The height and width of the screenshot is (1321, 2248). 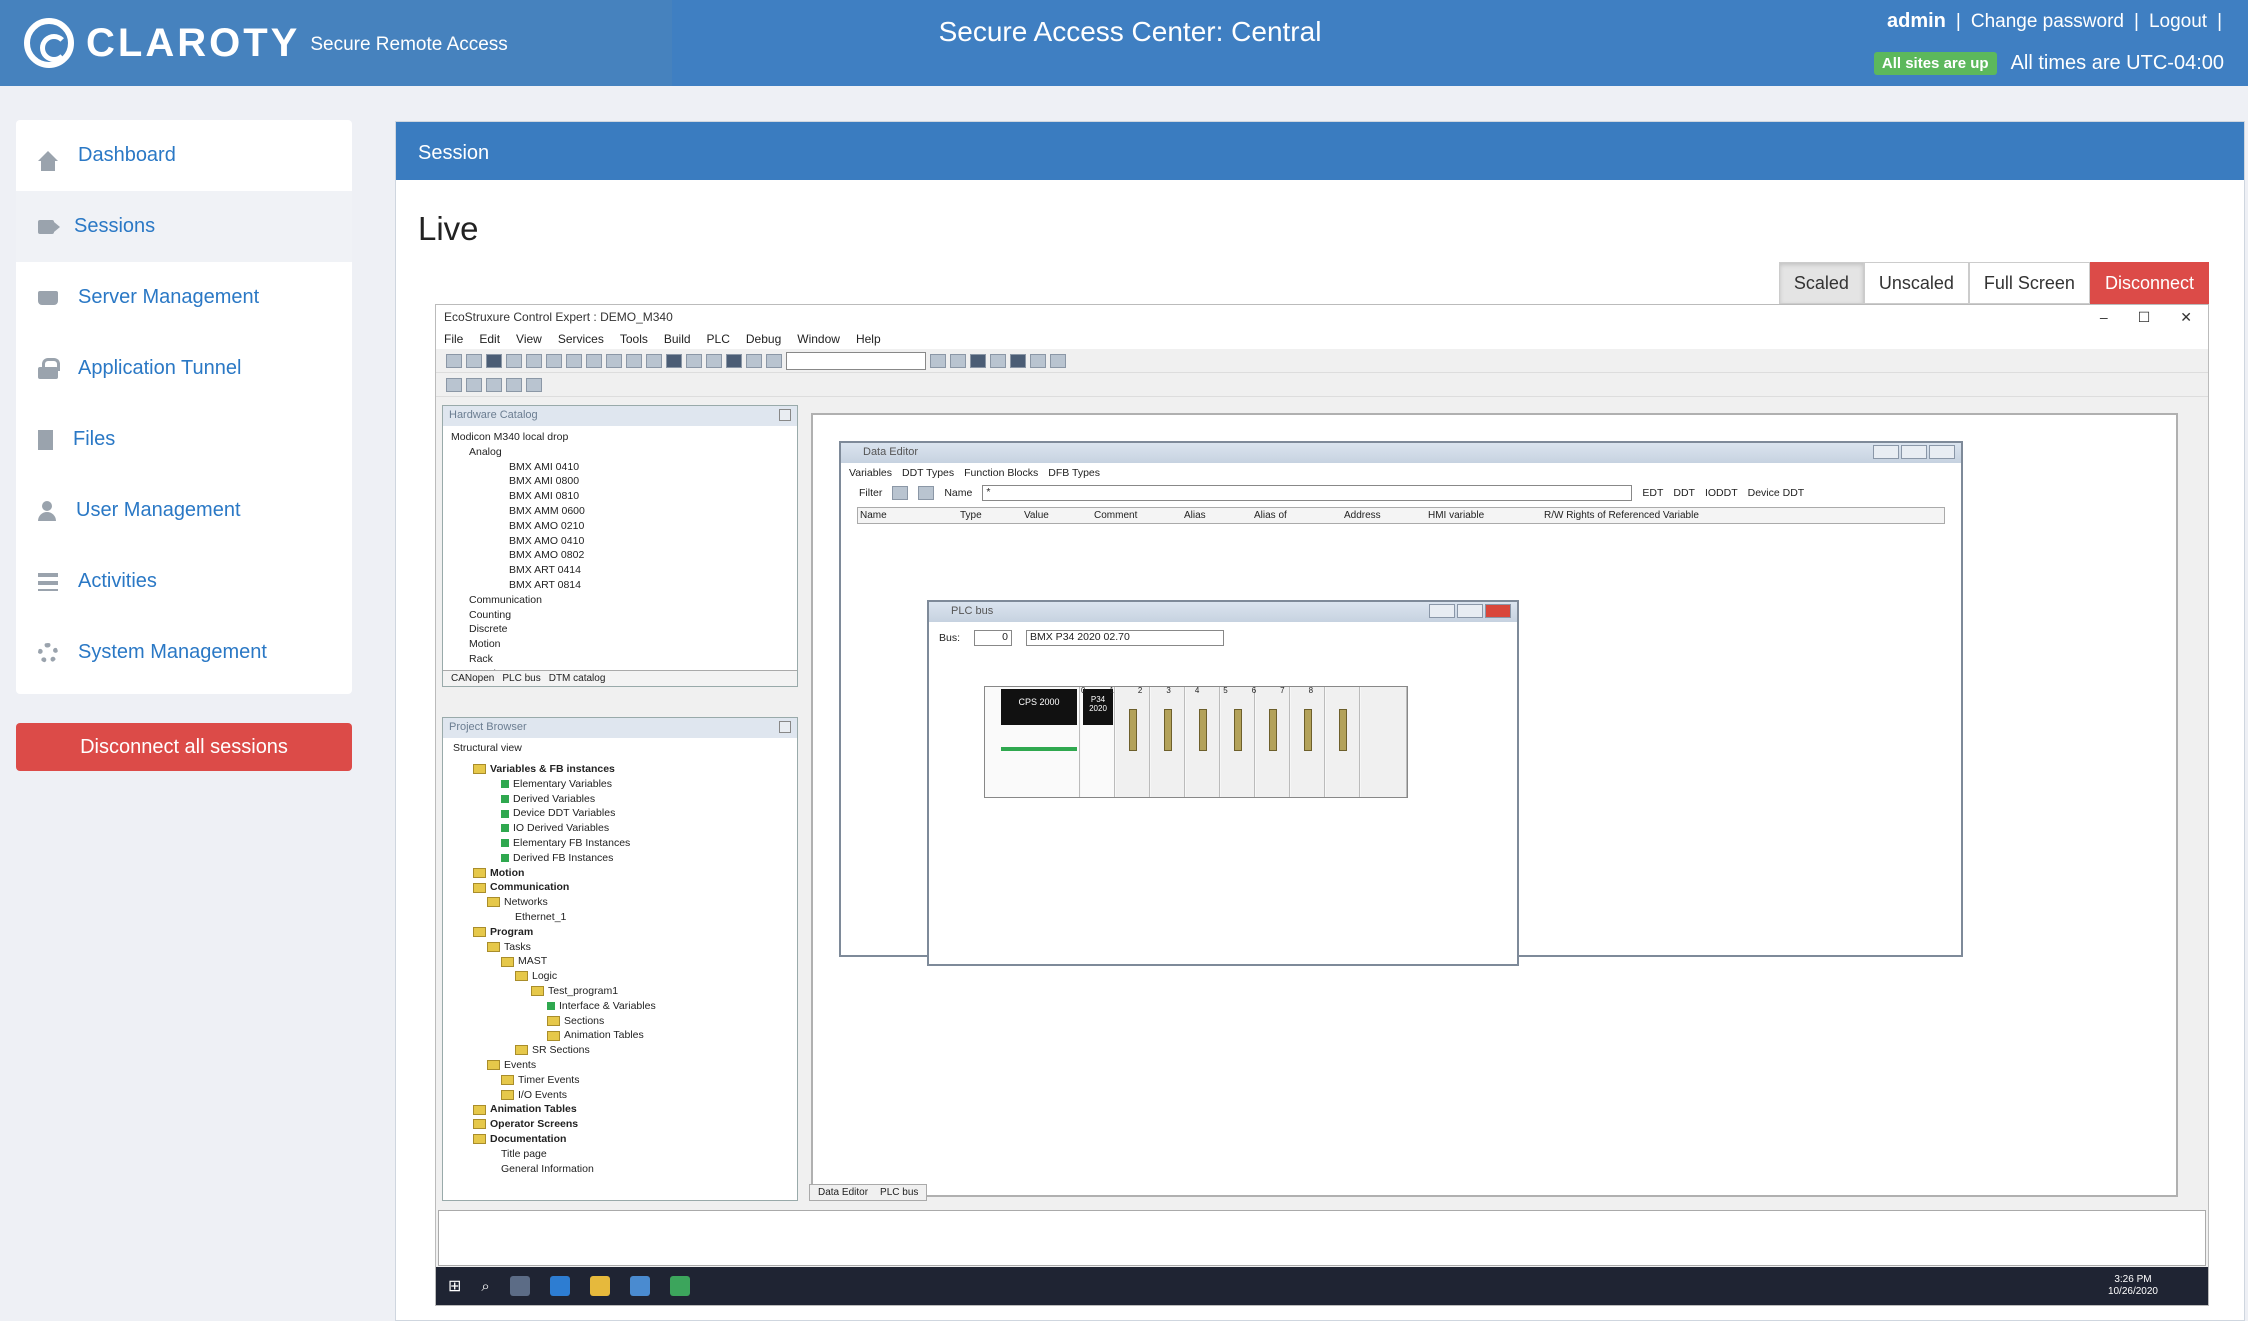 What do you see at coordinates (679, 1286) in the screenshot?
I see `control-expert-icon` at bounding box center [679, 1286].